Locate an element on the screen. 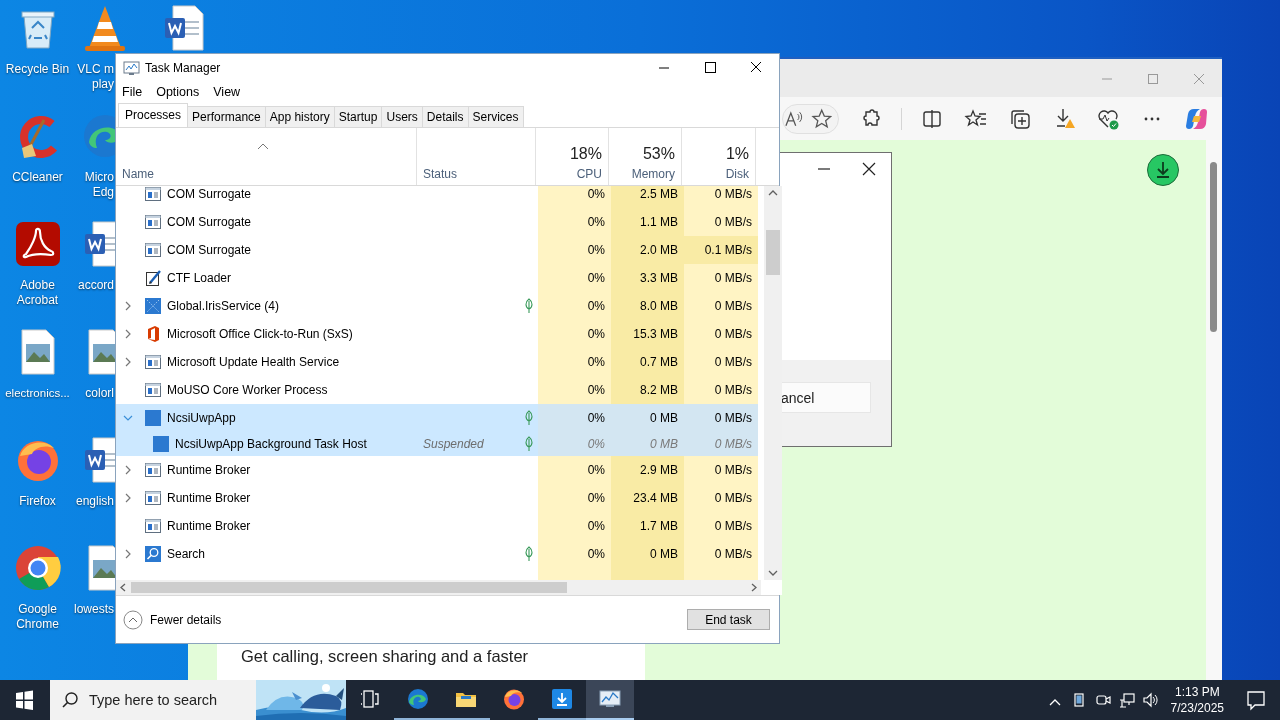 This screenshot has height=720, width=1280. process-name: NcsiUwpApp is located at coordinates (201, 418).